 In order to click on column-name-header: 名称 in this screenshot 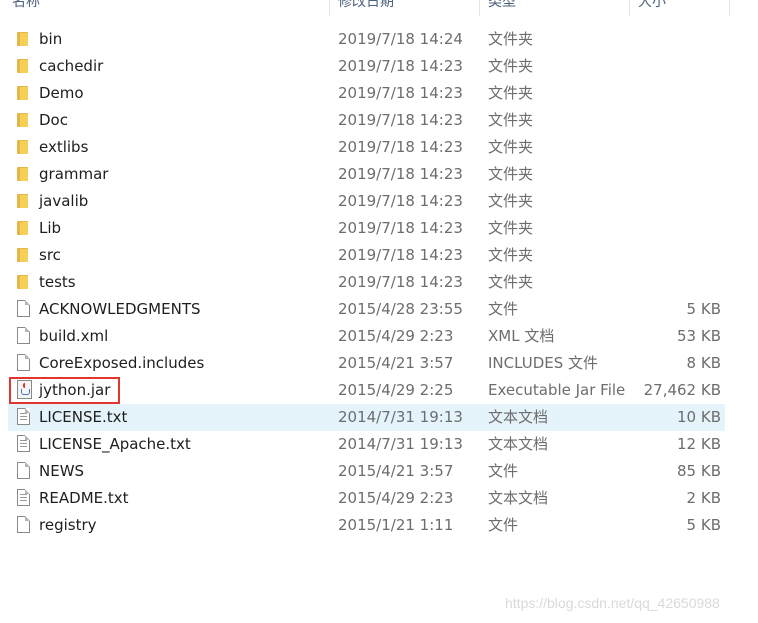, I will do `click(165, 8)`.